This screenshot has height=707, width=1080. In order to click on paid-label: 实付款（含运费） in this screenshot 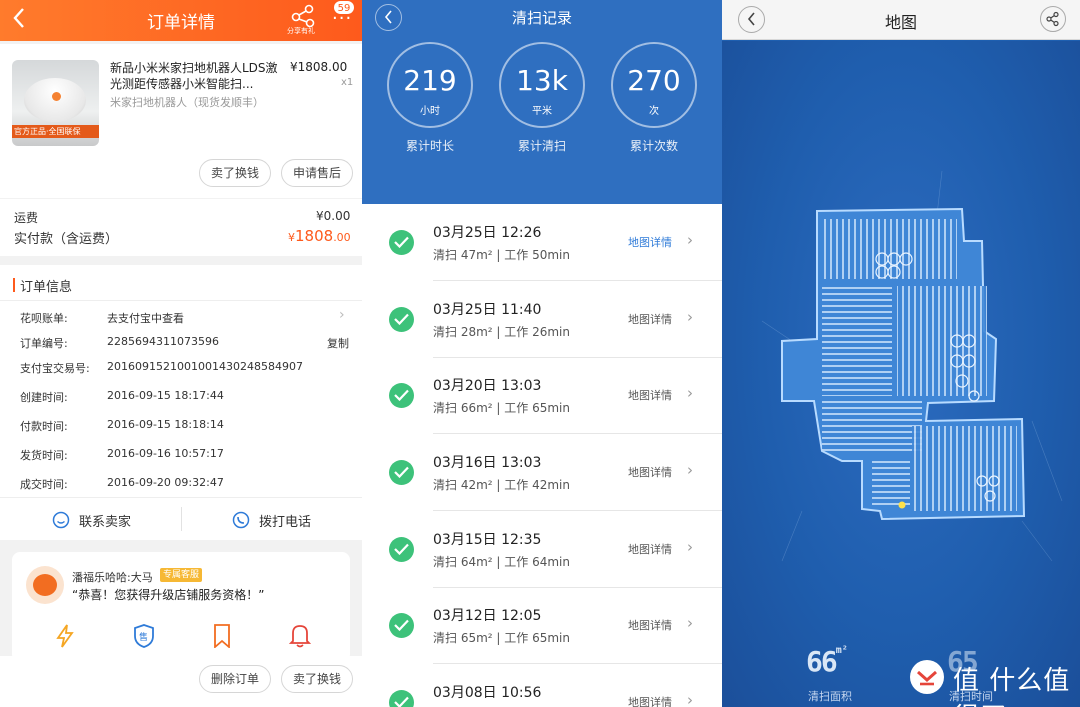, I will do `click(66, 239)`.